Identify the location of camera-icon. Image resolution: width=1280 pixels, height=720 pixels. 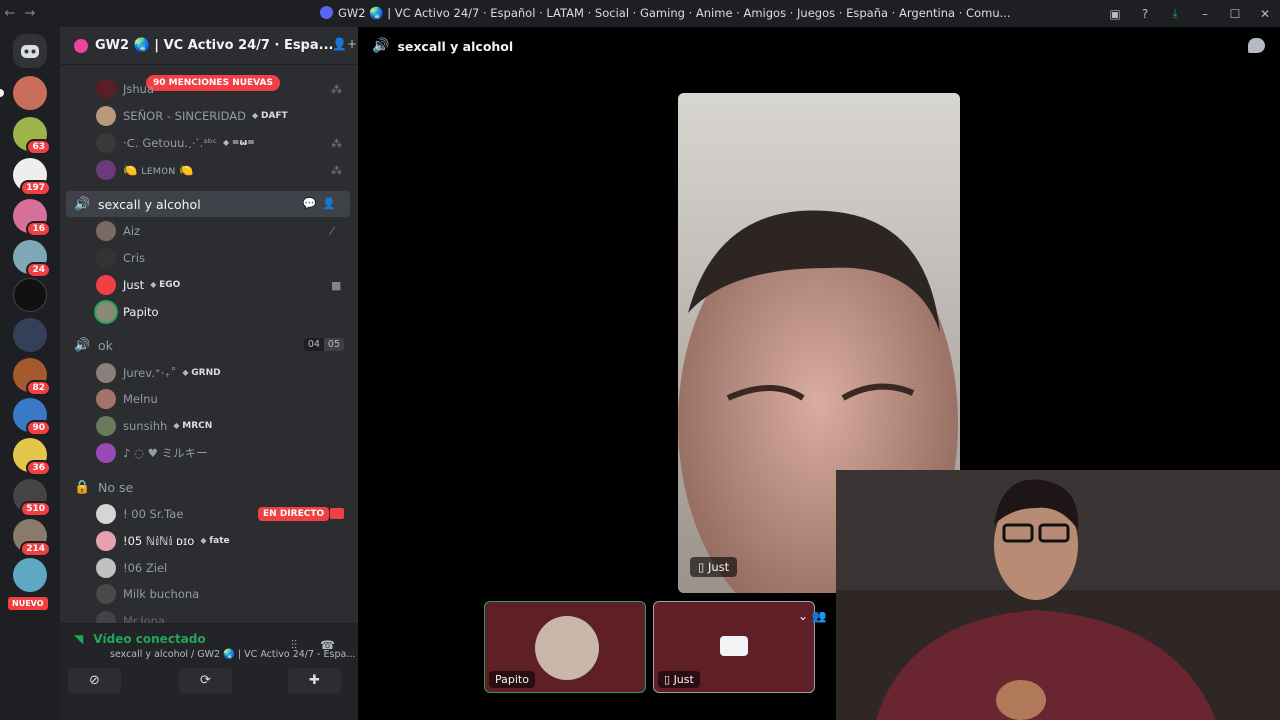
(734, 646).